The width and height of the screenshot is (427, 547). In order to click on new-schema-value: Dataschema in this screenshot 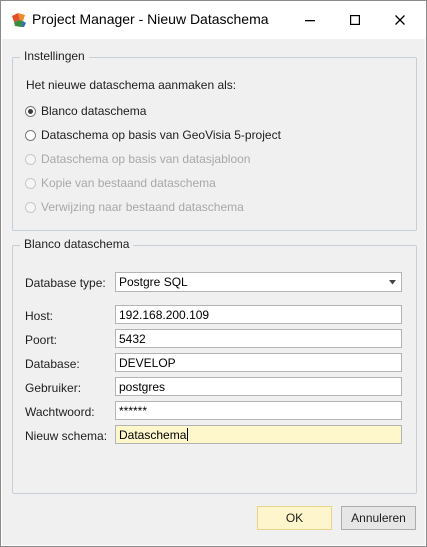, I will do `click(153, 434)`.